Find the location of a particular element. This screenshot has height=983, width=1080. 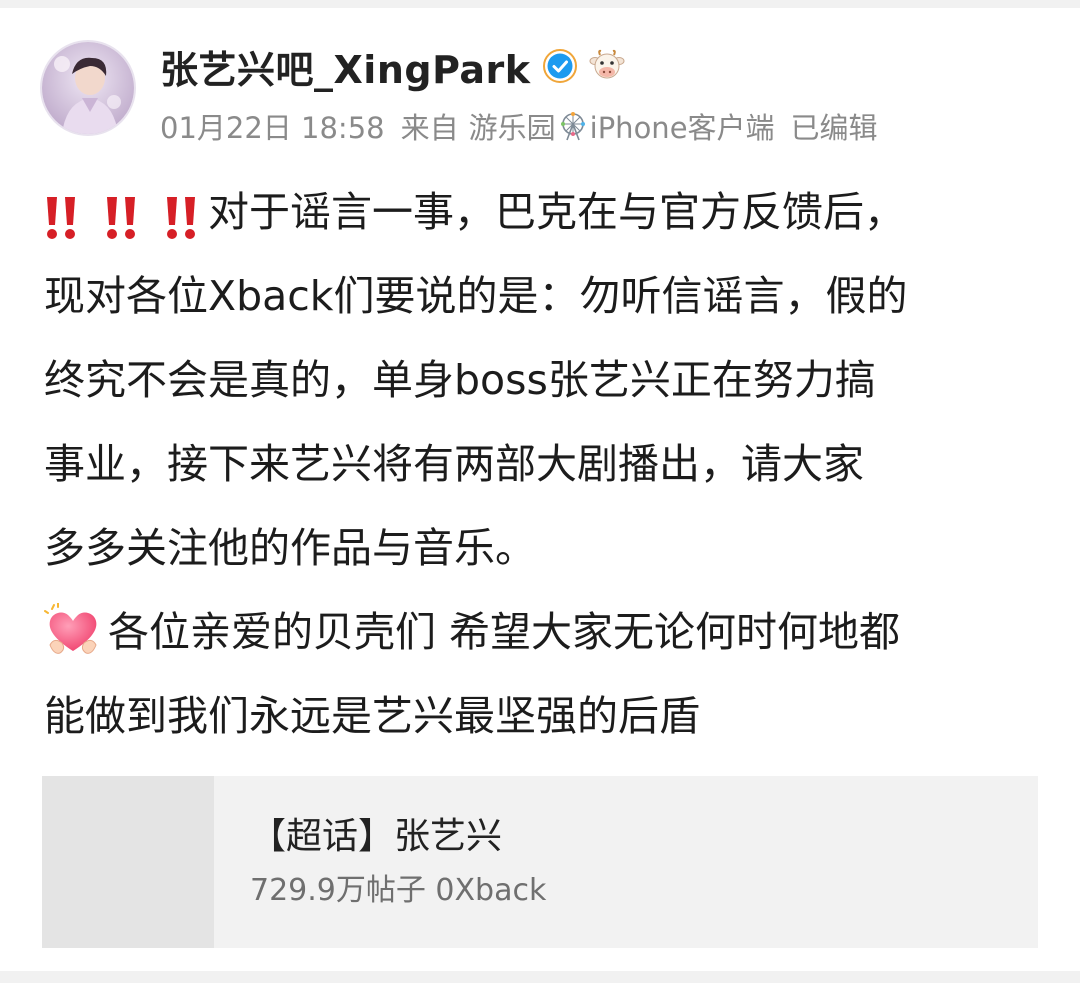

top-divider is located at coordinates (540, 4).